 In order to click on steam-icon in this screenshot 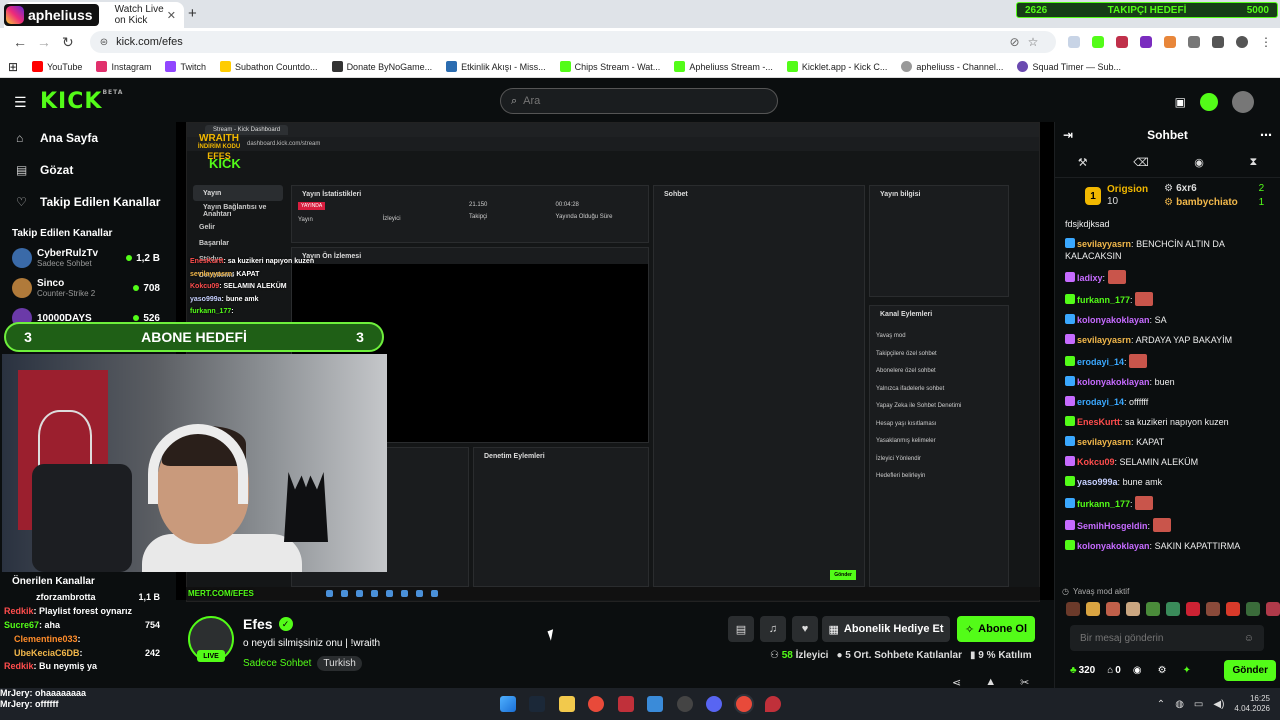, I will do `click(537, 704)`.